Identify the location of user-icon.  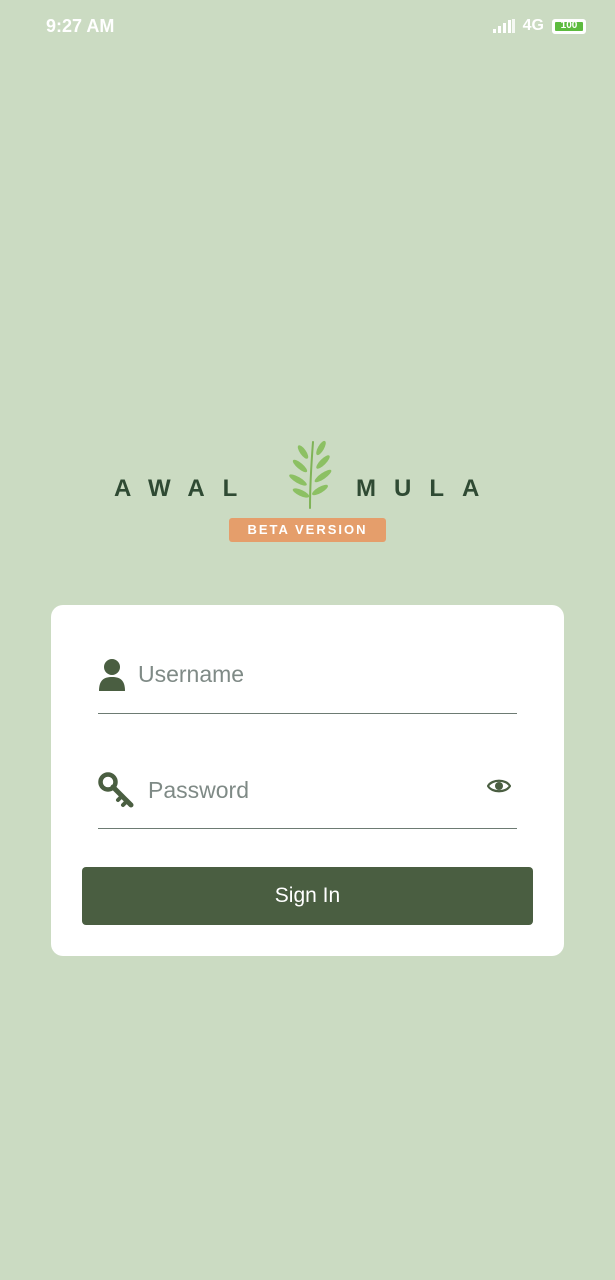
(112, 675).